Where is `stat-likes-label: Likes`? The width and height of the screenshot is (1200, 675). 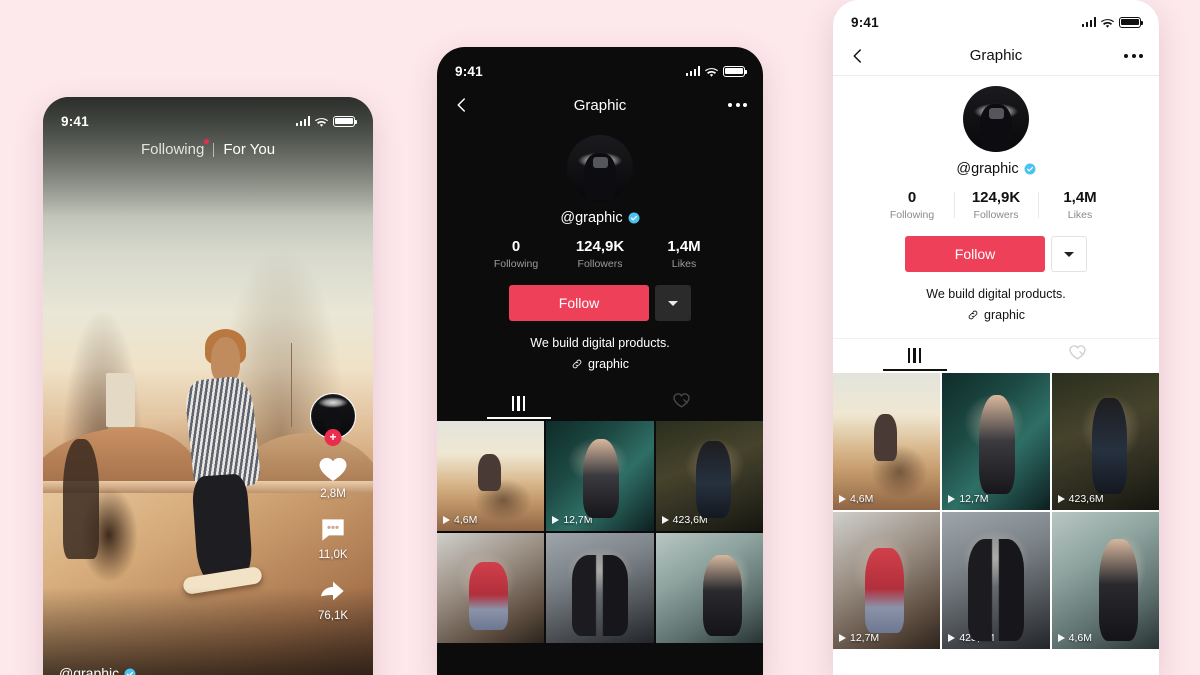 stat-likes-label: Likes is located at coordinates (1080, 215).